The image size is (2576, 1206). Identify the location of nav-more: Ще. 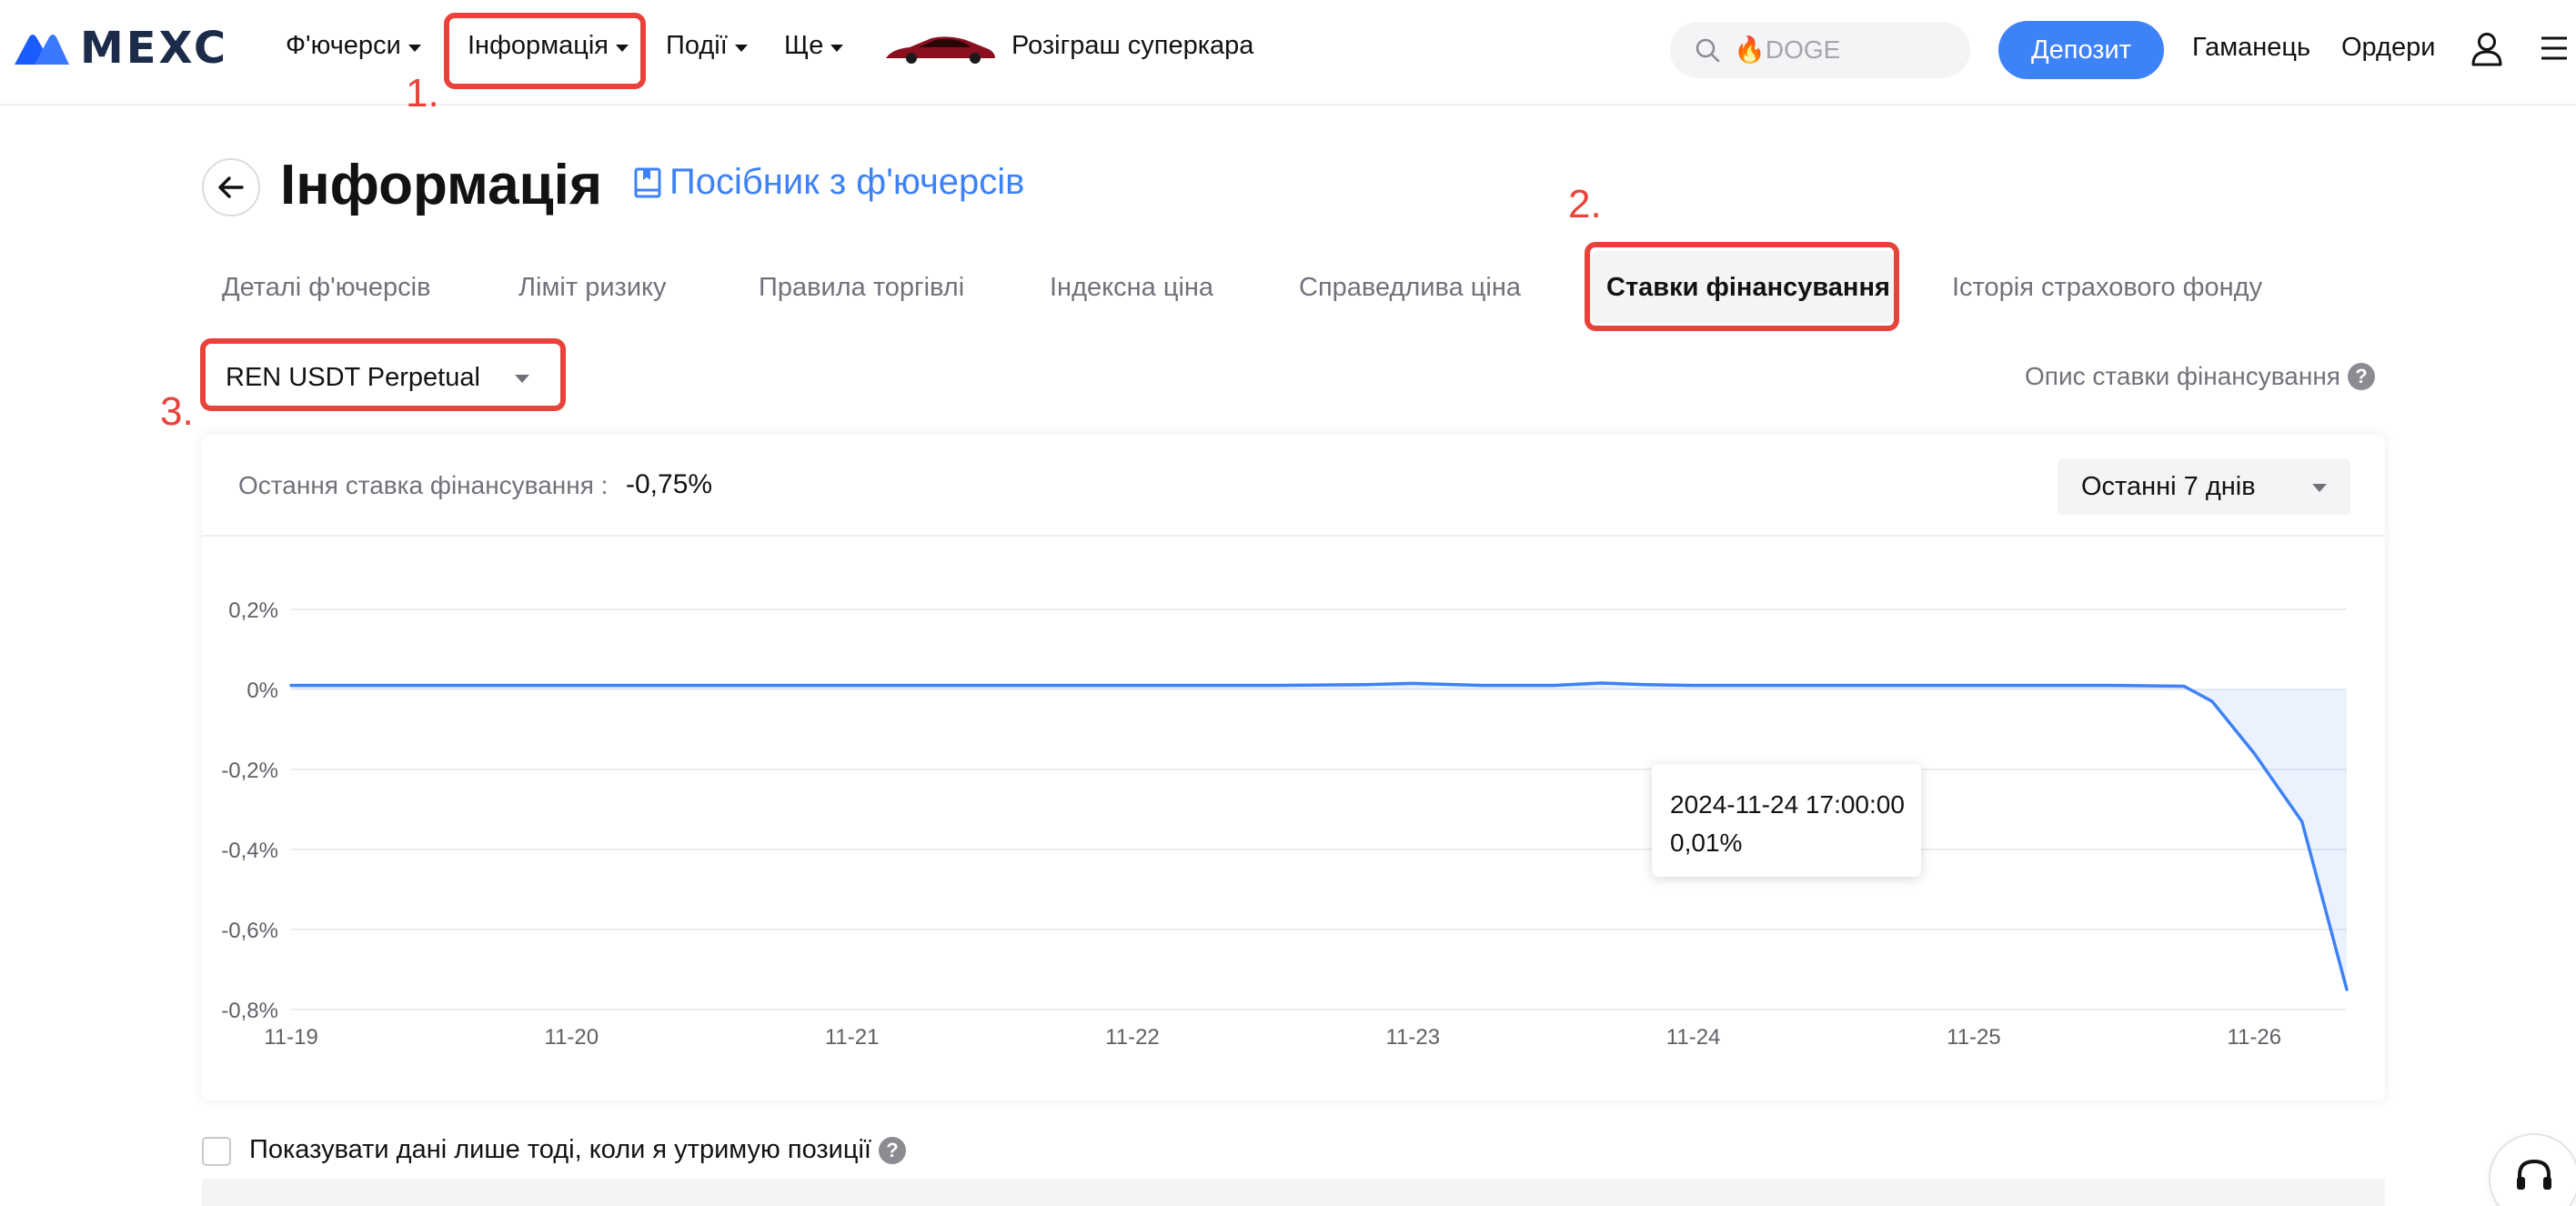
(814, 46).